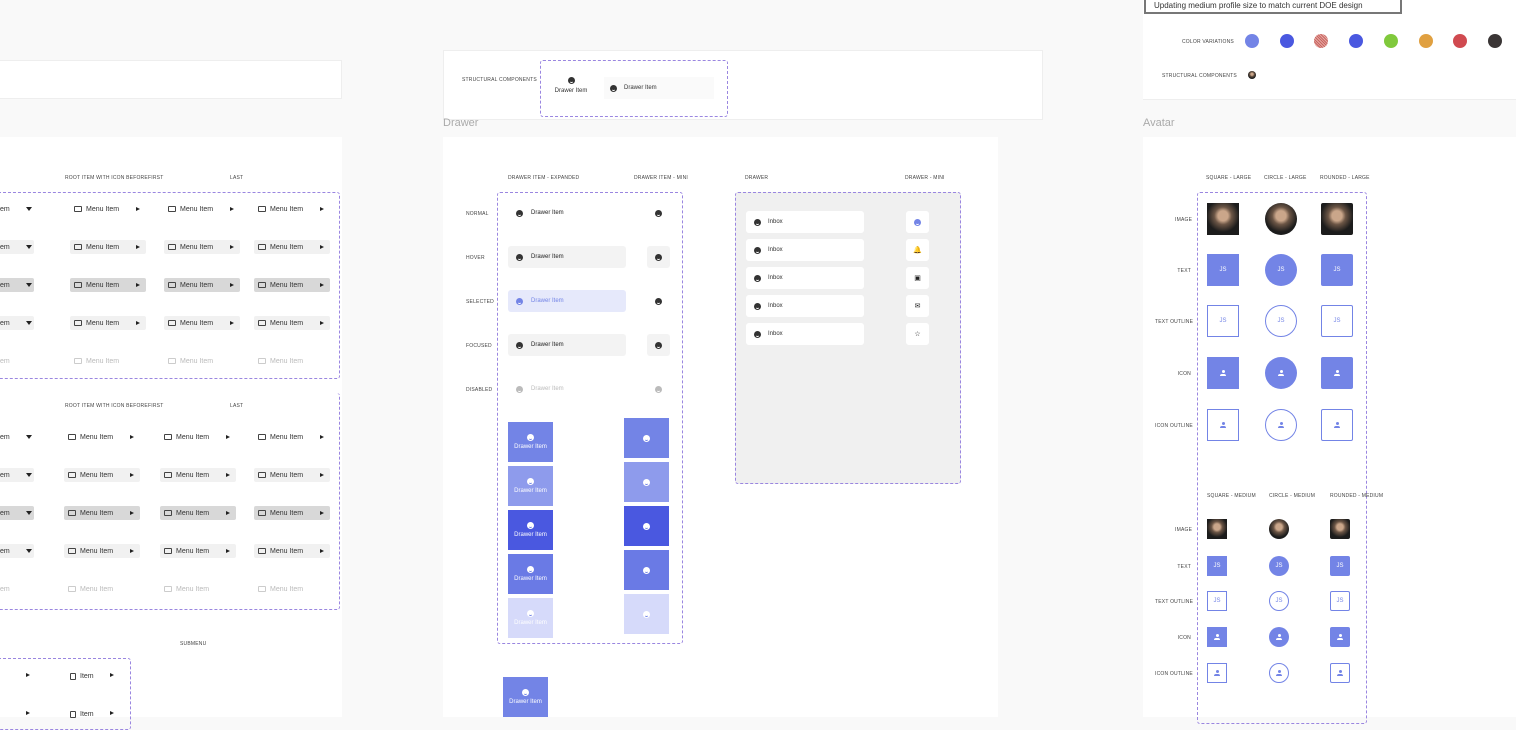 The width and height of the screenshot is (1516, 730). Describe the element at coordinates (567, 345) in the screenshot. I see `drawer-item-focused: Drawer Item` at that location.